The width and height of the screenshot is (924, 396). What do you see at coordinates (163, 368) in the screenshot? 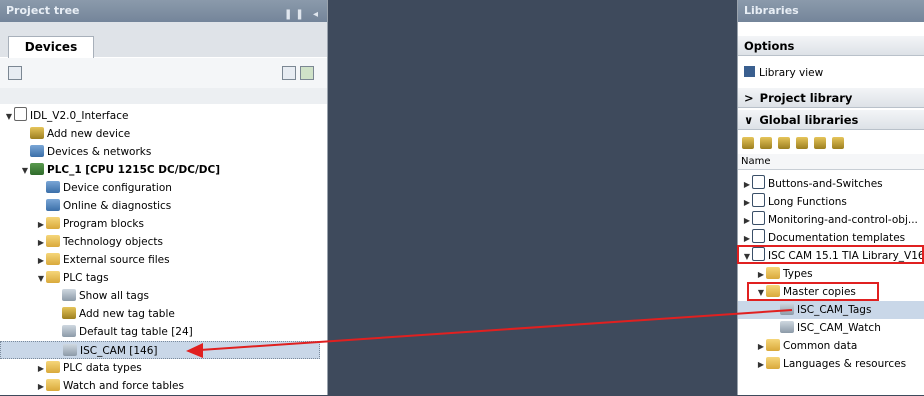
I see `tree-item: ▶ PLC data types` at bounding box center [163, 368].